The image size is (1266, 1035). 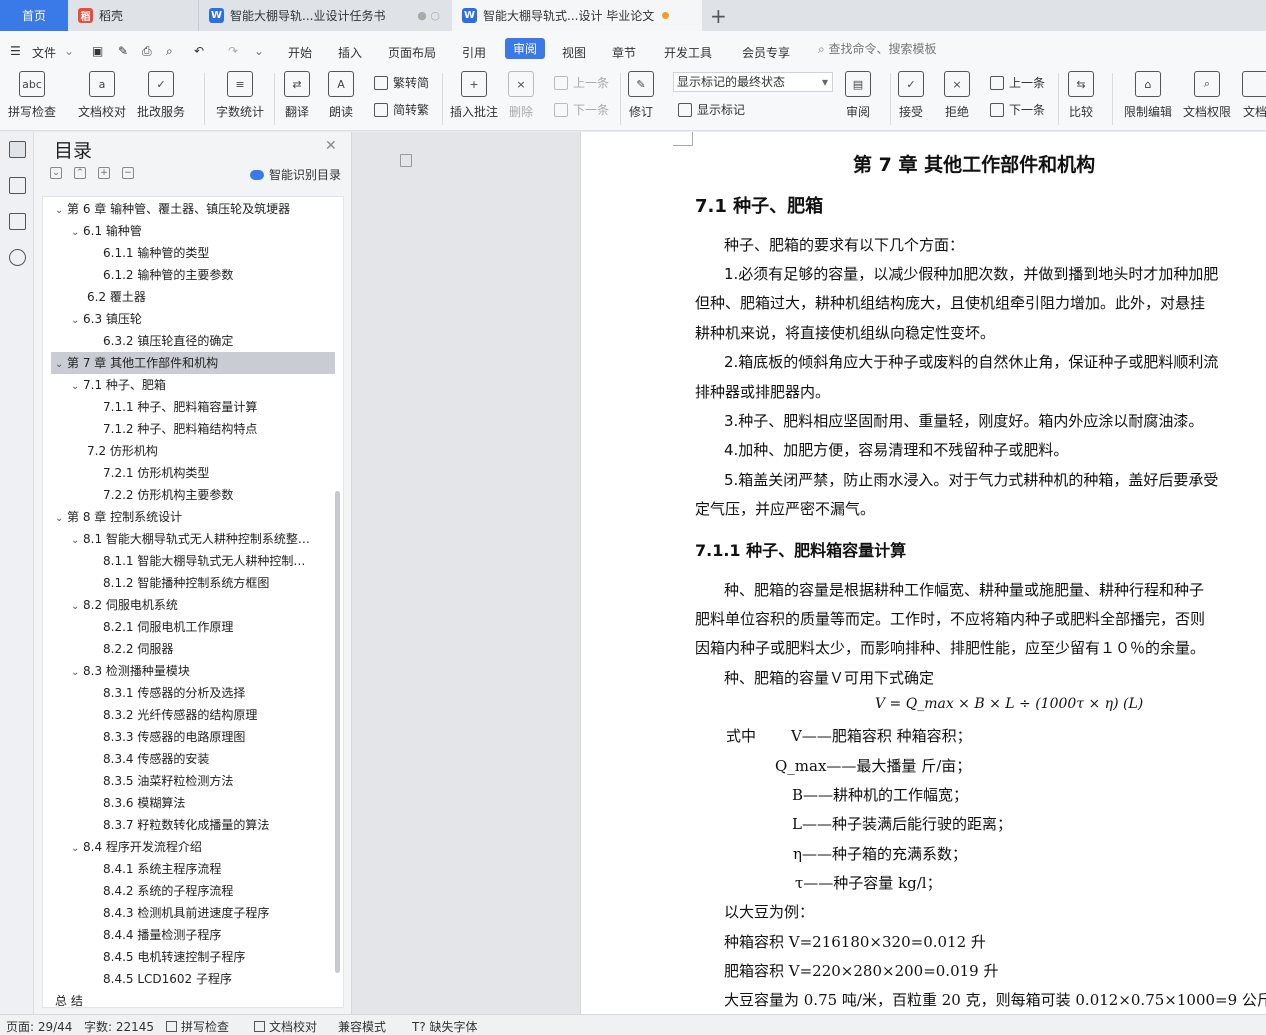 What do you see at coordinates (718, 16) in the screenshot?
I see `new-tab-plus-icon: +` at bounding box center [718, 16].